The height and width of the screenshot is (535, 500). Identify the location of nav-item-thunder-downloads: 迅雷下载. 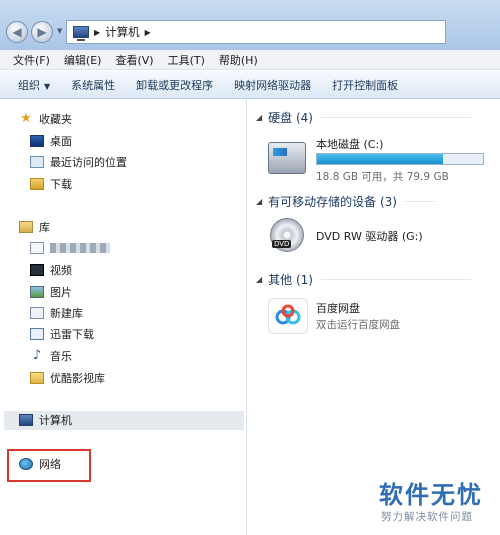
(62, 334).